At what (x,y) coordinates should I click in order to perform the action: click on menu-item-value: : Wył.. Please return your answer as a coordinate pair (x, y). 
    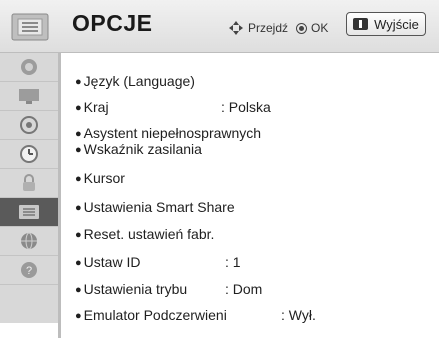
    Looking at the image, I should click on (298, 315).